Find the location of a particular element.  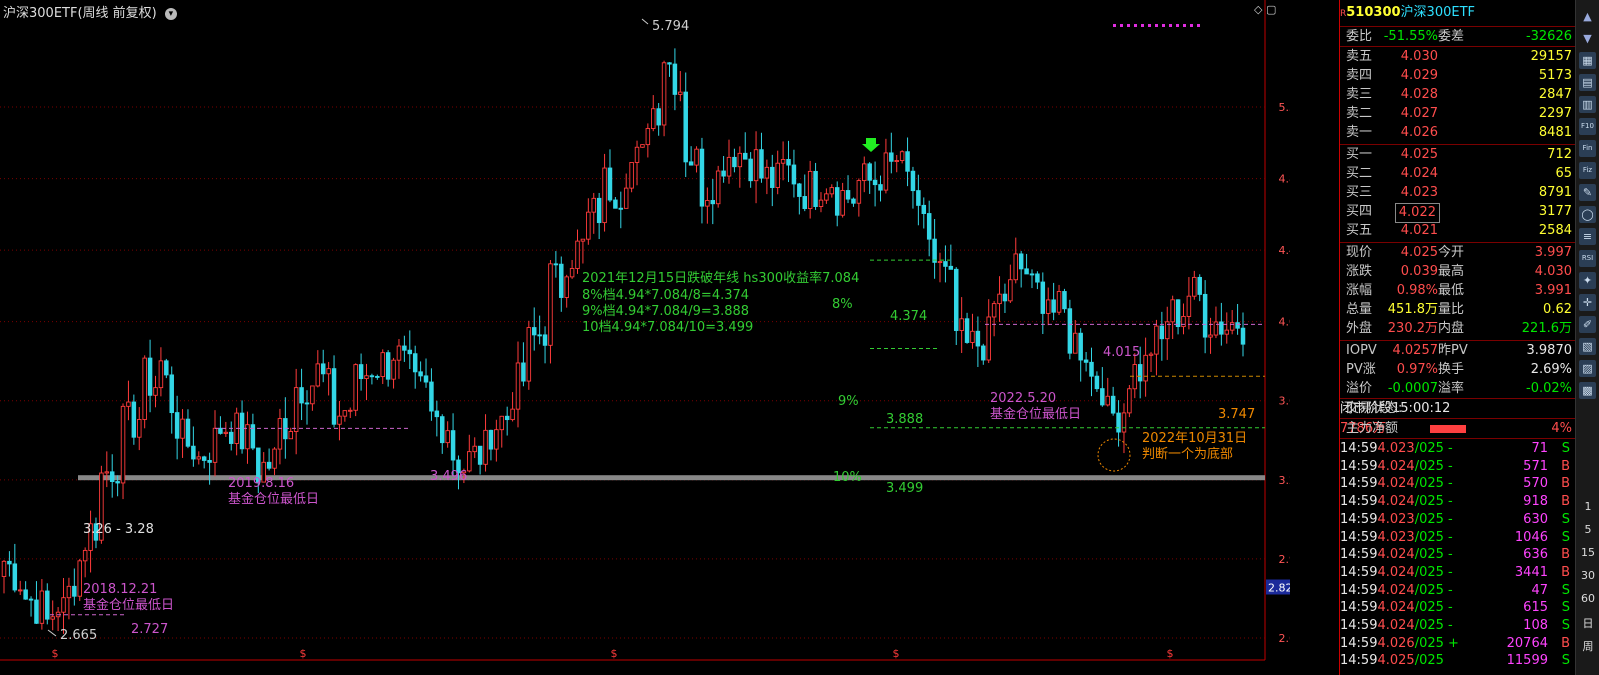

quote-name: 沪深300ETF is located at coordinates (1437, 12).